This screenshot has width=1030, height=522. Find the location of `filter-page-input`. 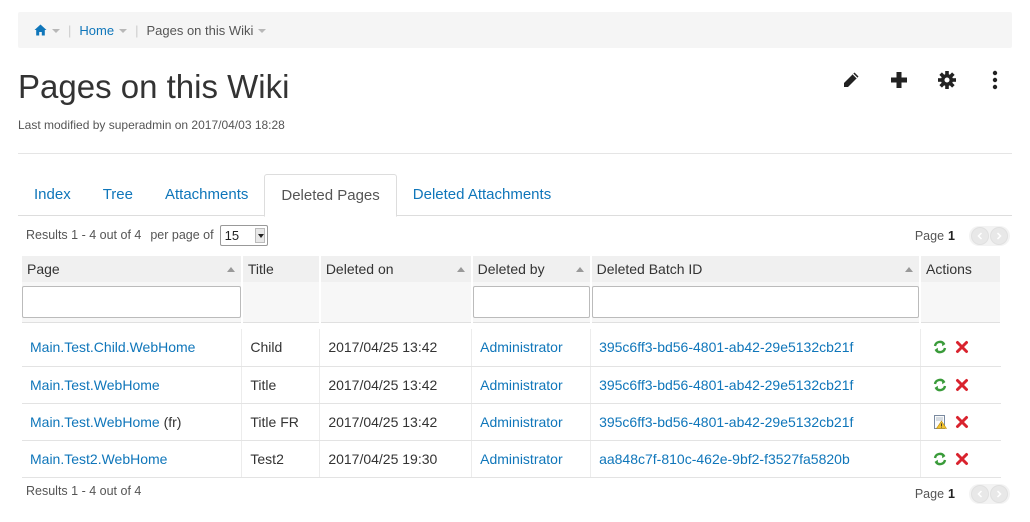

filter-page-input is located at coordinates (131, 301).